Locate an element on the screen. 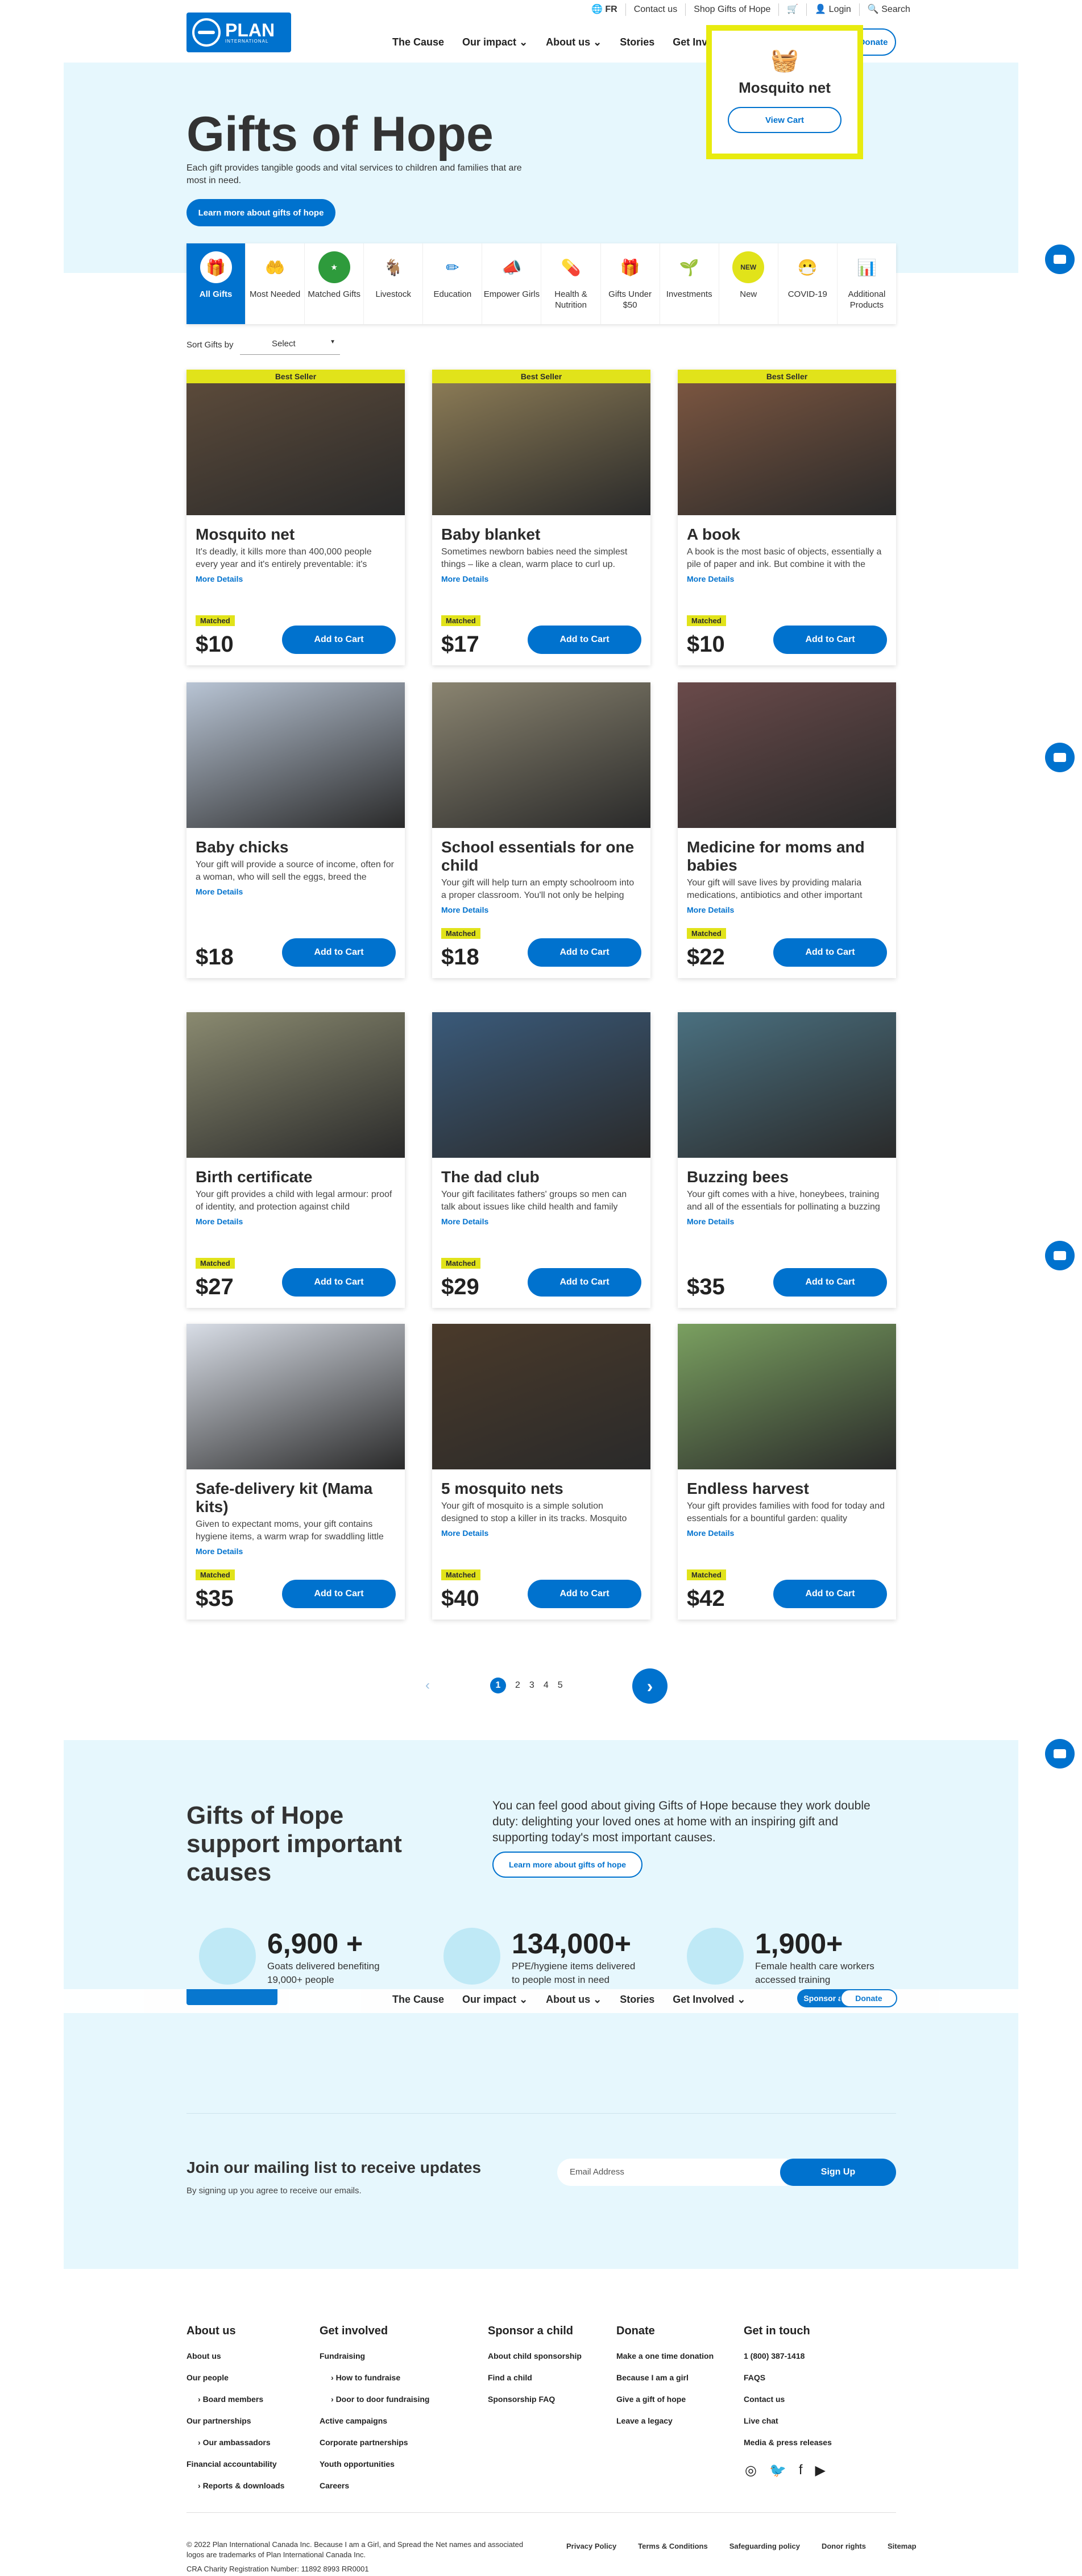  footer-link: About child sponsorship is located at coordinates (535, 2355).